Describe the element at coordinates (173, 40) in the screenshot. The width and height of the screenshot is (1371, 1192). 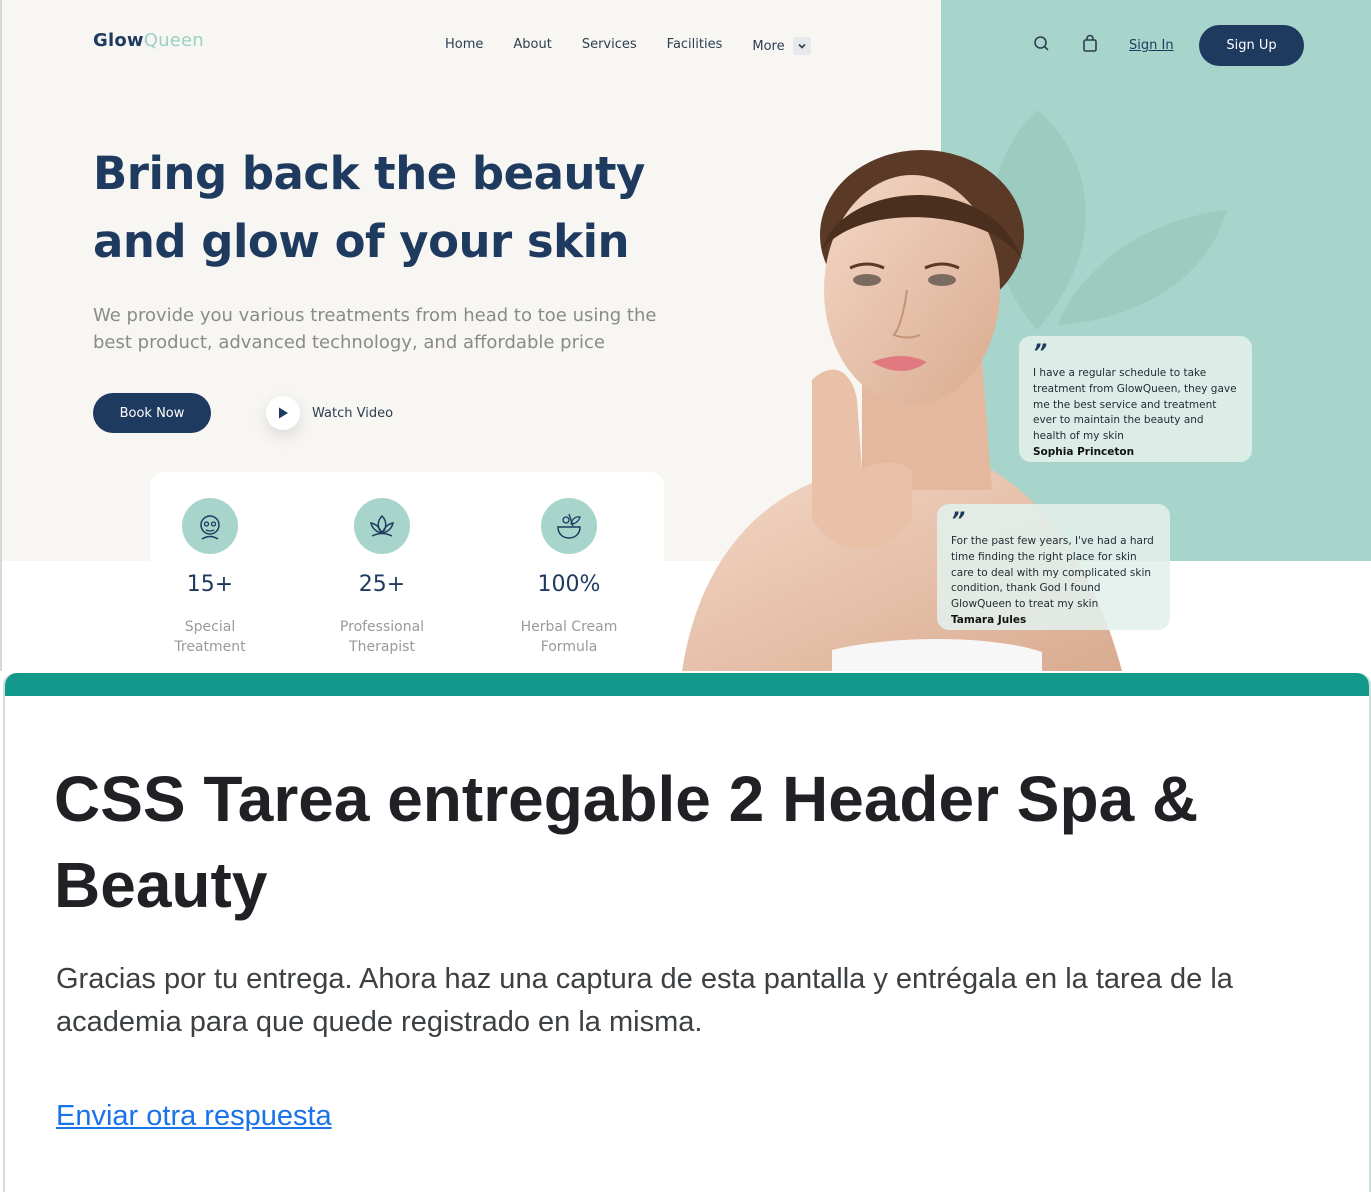
I see `logo-part-queen: Queen` at that location.